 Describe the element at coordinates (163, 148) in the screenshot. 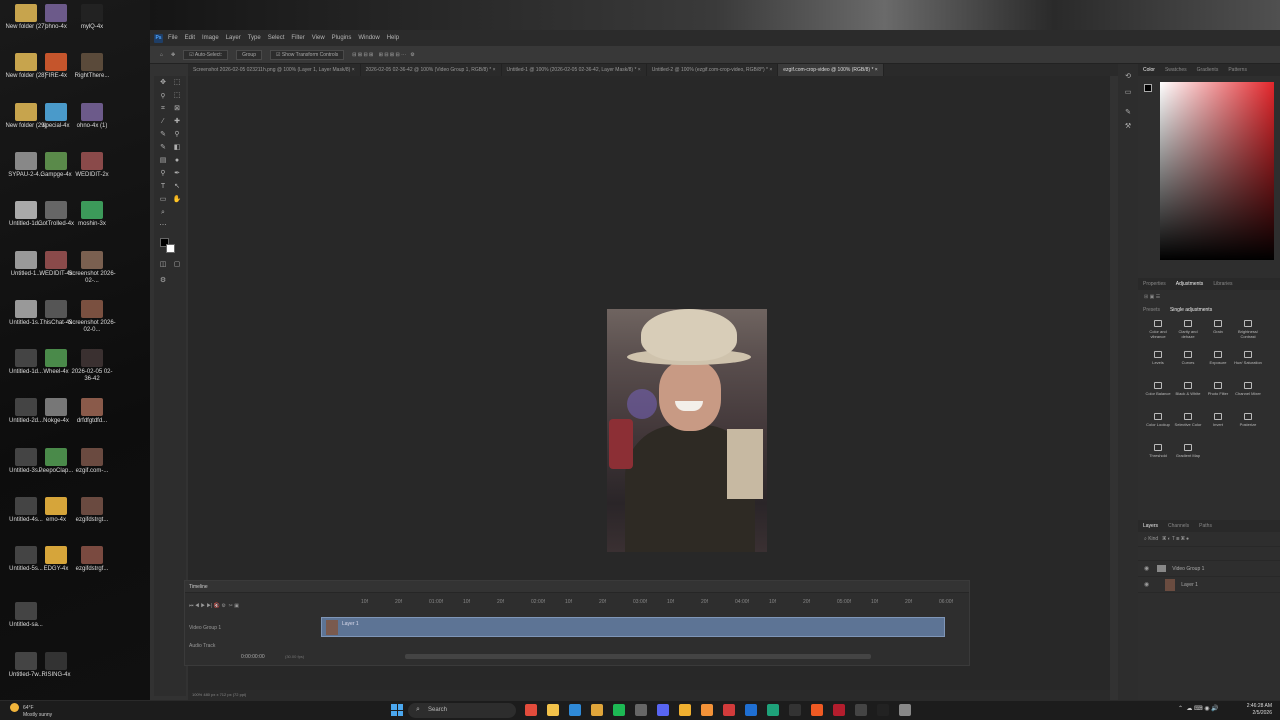

I see `history-brush-icon: ✎` at that location.